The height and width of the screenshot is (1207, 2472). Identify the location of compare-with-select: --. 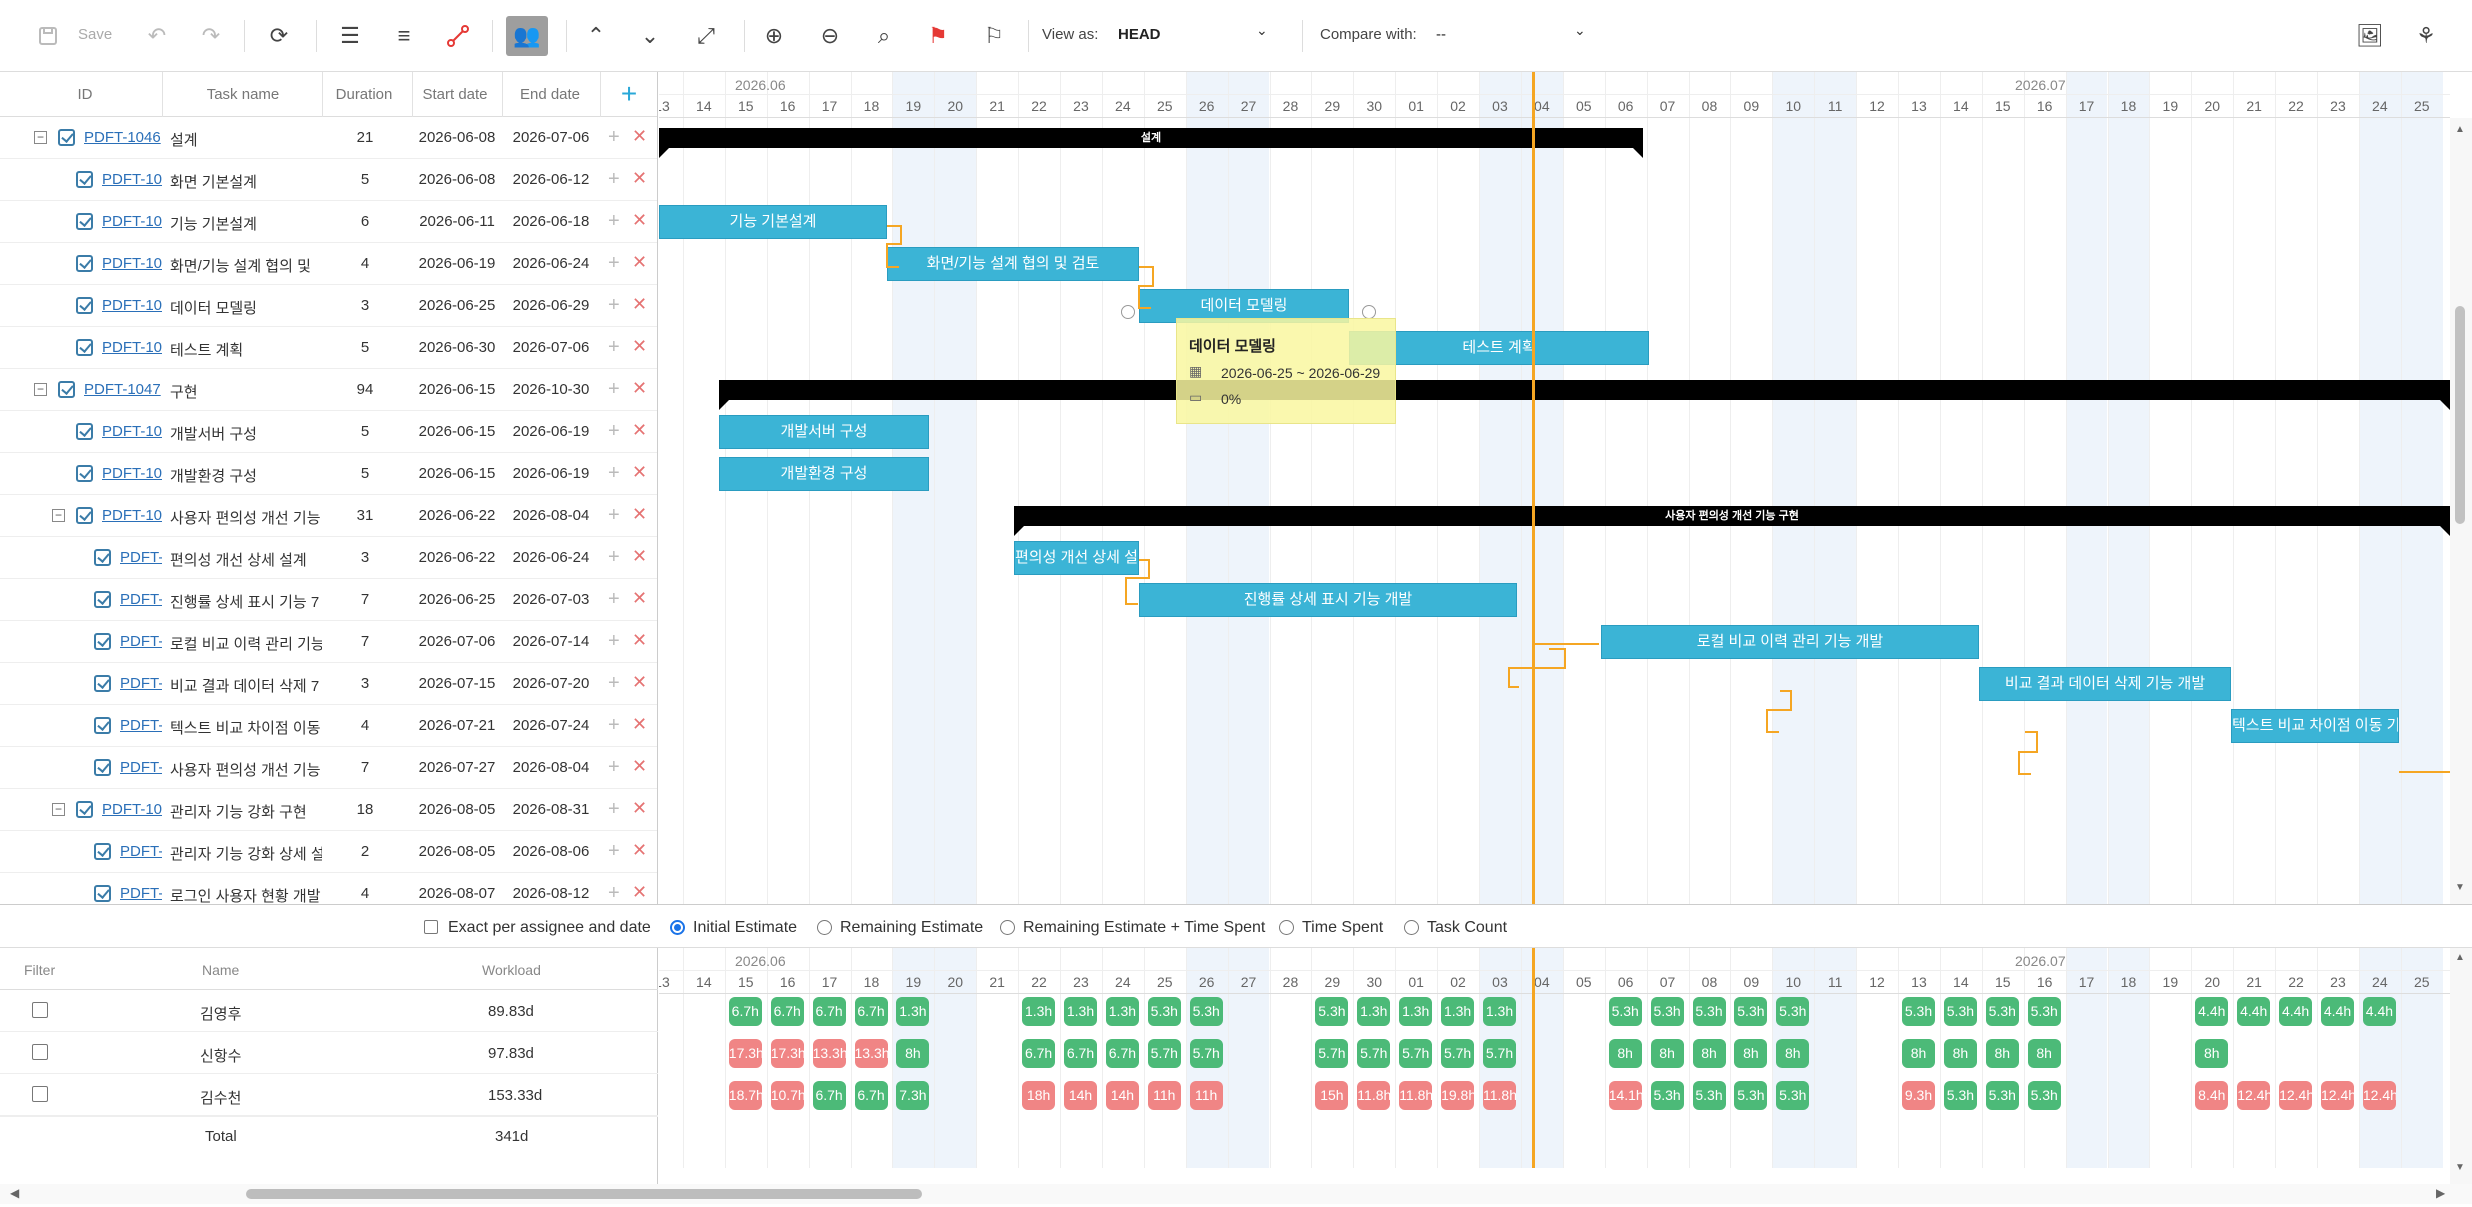
(1441, 40).